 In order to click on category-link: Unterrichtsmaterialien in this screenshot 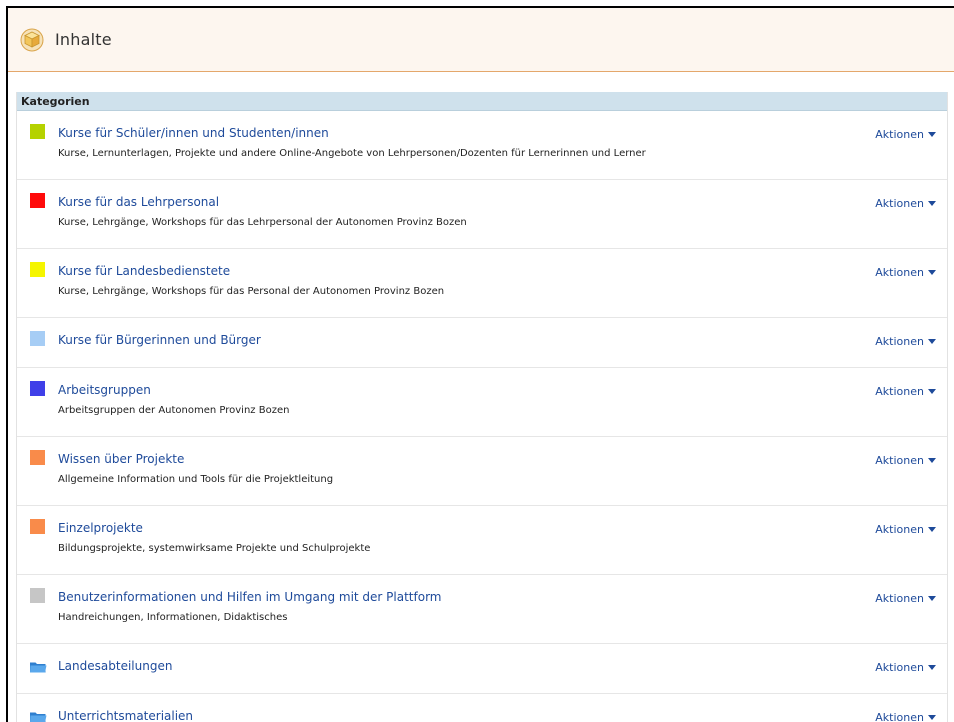, I will do `click(125, 715)`.